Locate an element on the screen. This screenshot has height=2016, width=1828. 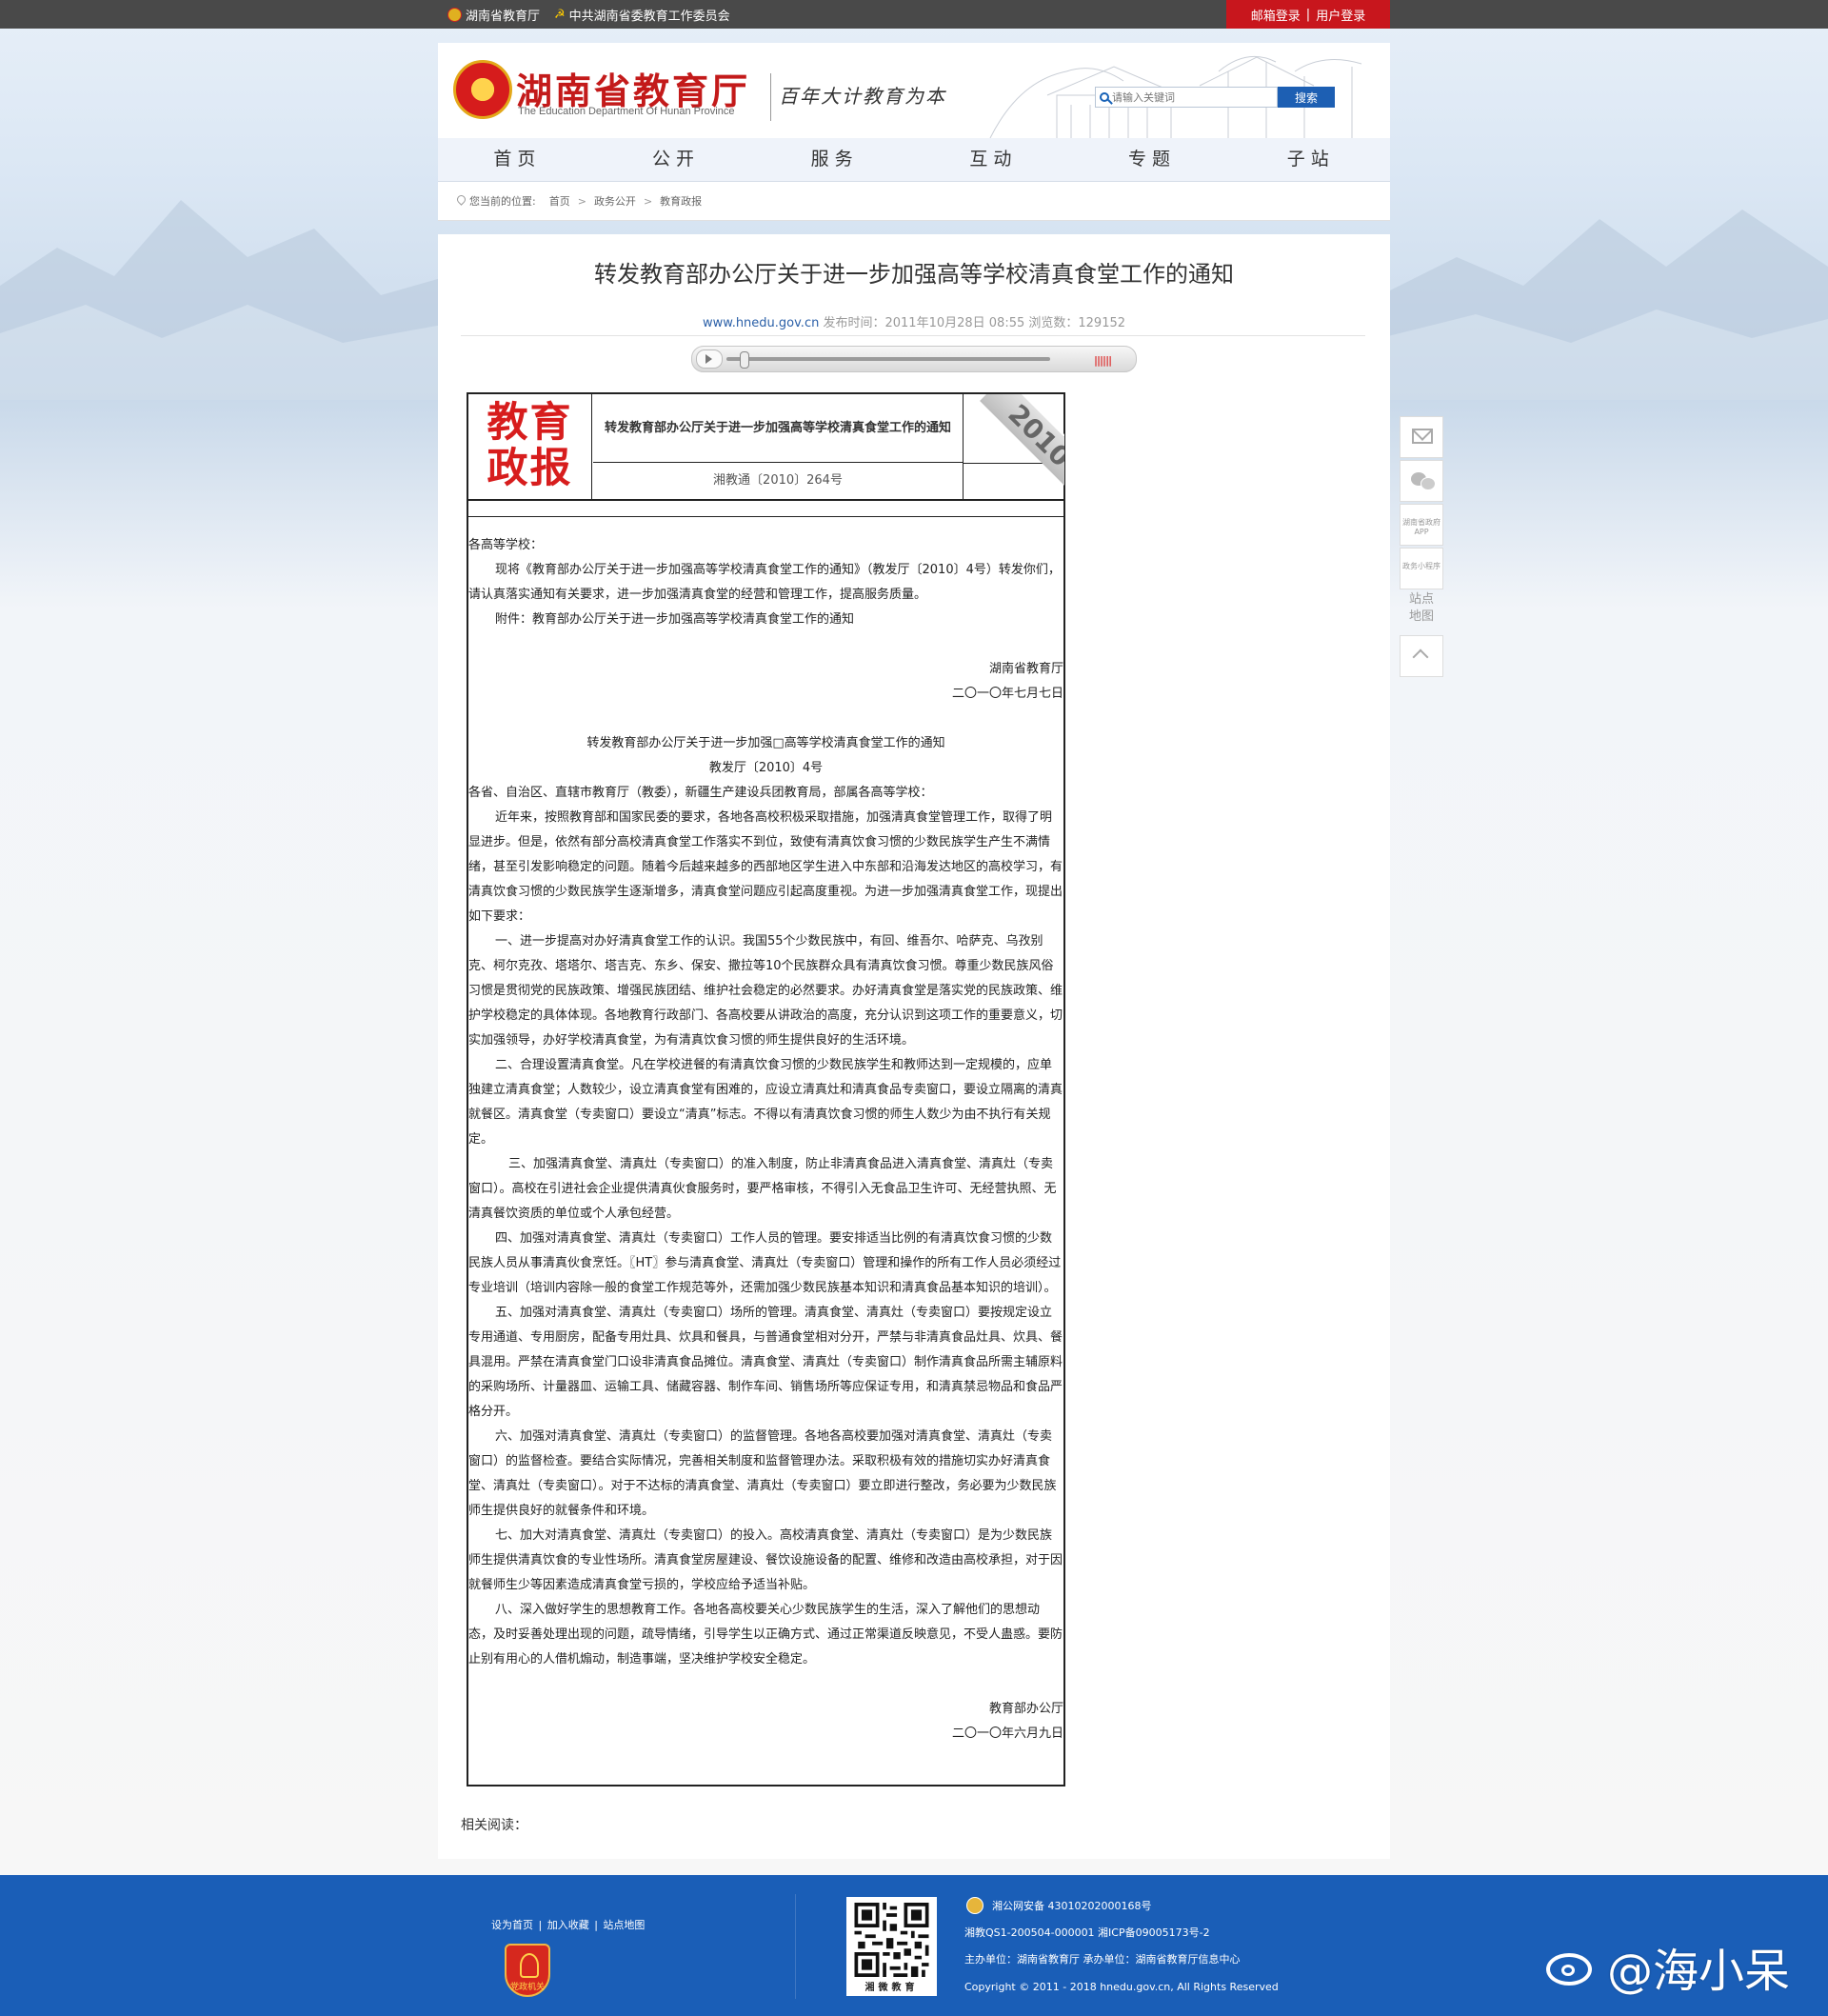
breadcrumb: 您当前的位置: 首页 > 政务公开 > 教育政报 is located at coordinates (914, 201).